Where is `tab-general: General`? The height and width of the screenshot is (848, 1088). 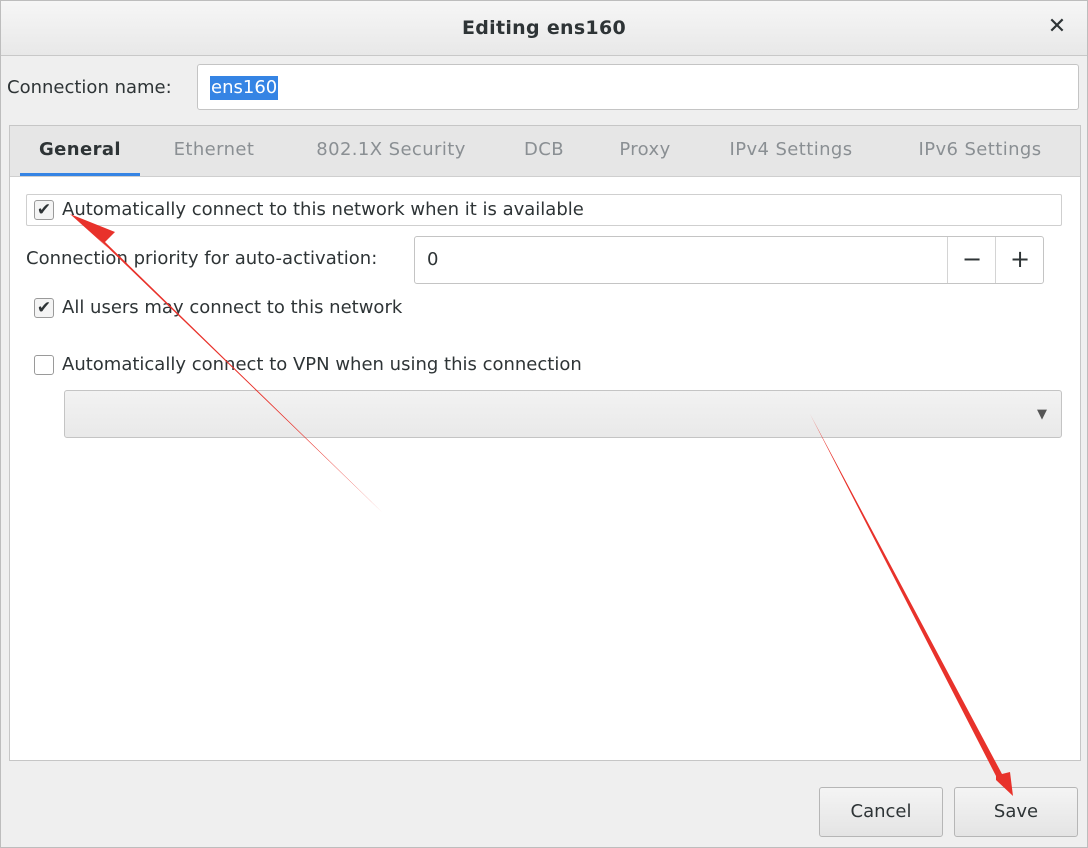 tab-general: General is located at coordinates (80, 151).